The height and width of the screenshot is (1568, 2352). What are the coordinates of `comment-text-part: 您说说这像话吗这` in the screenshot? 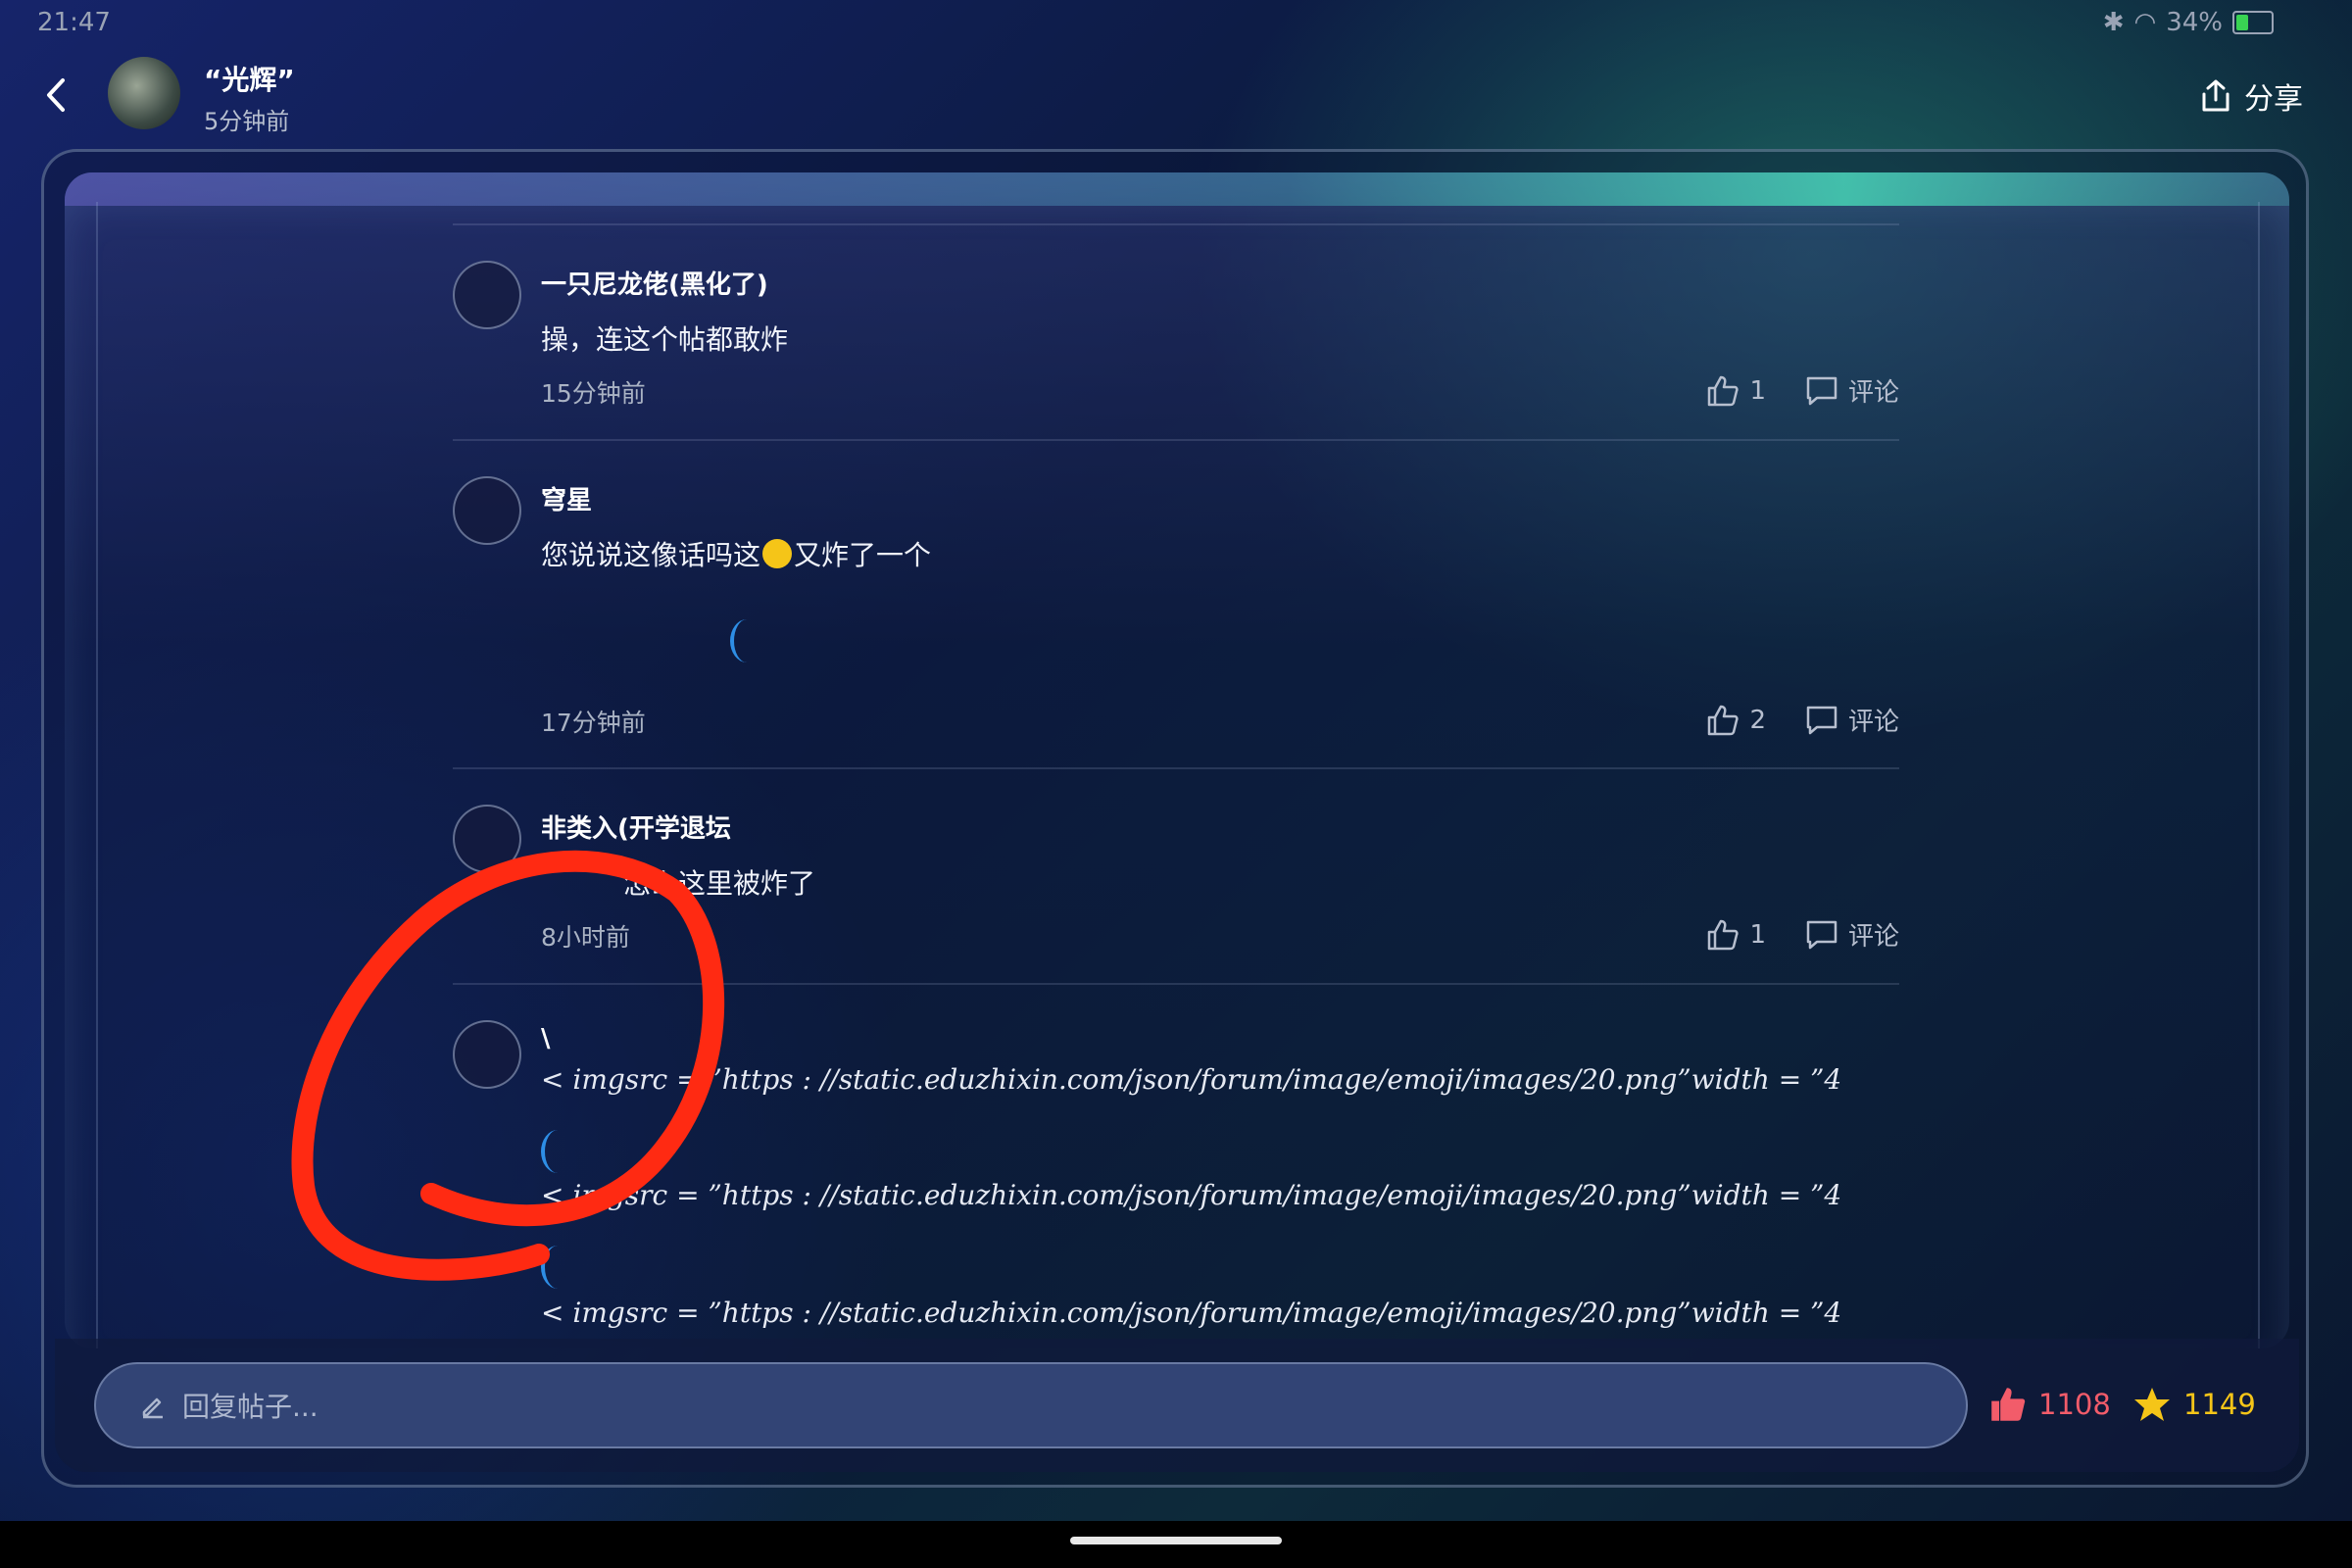 It's located at (651, 555).